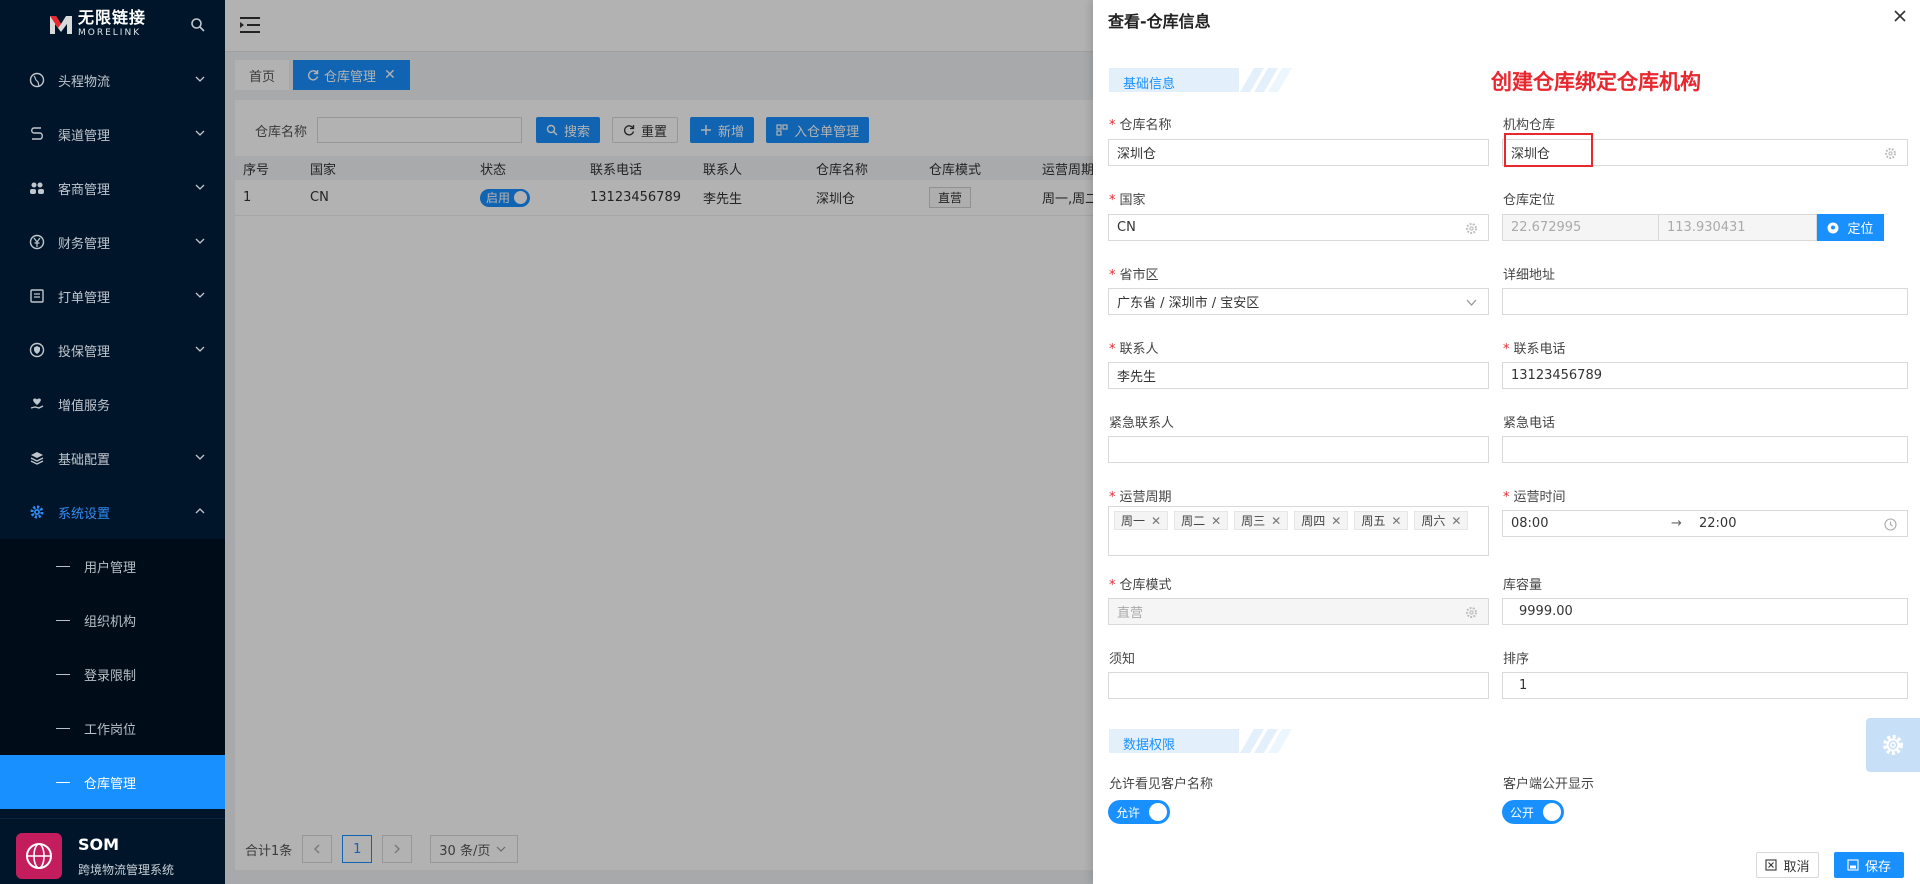 The height and width of the screenshot is (884, 1920). What do you see at coordinates (84, 82) in the screenshot?
I see `sidebar-item-label: 头程物流` at bounding box center [84, 82].